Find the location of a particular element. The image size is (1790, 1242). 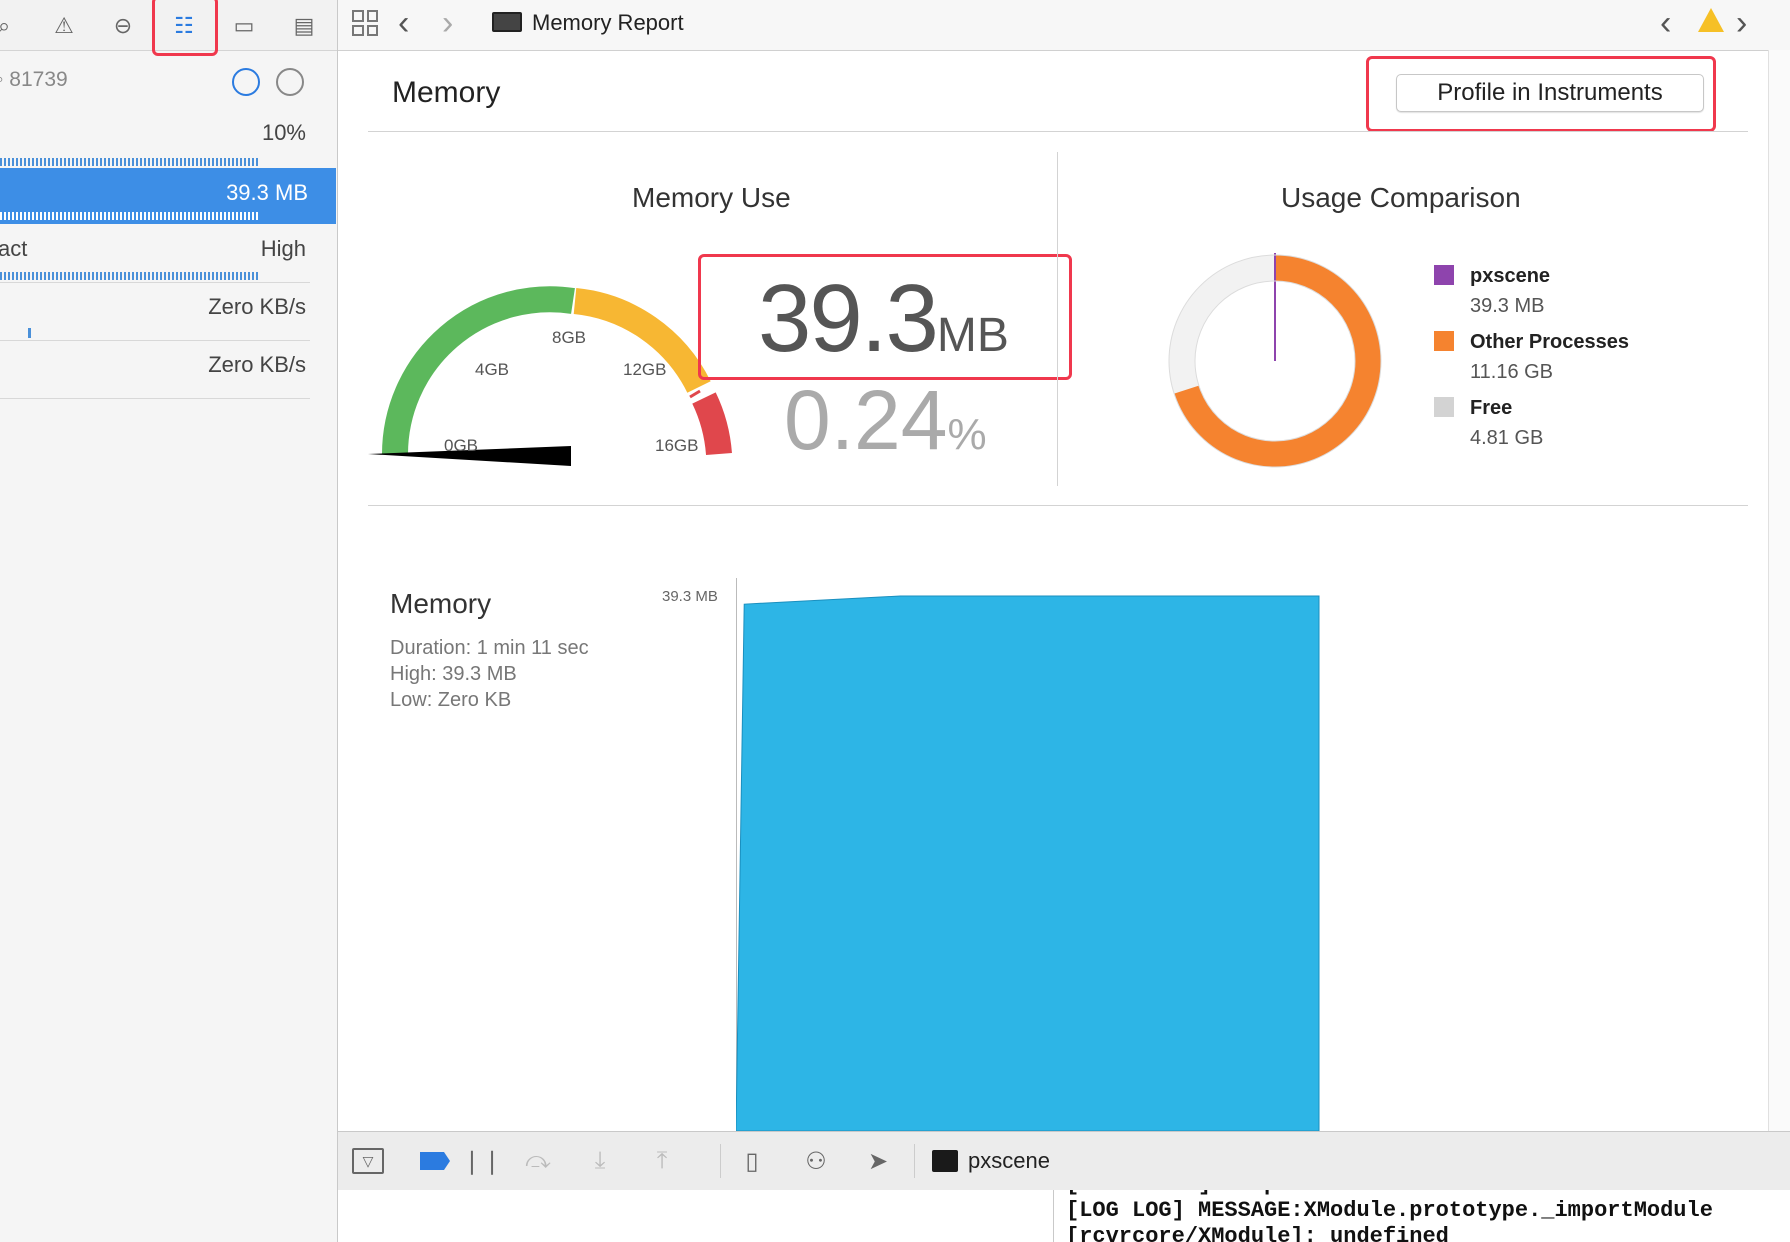

highlight-profile-button is located at coordinates (1541, 94).